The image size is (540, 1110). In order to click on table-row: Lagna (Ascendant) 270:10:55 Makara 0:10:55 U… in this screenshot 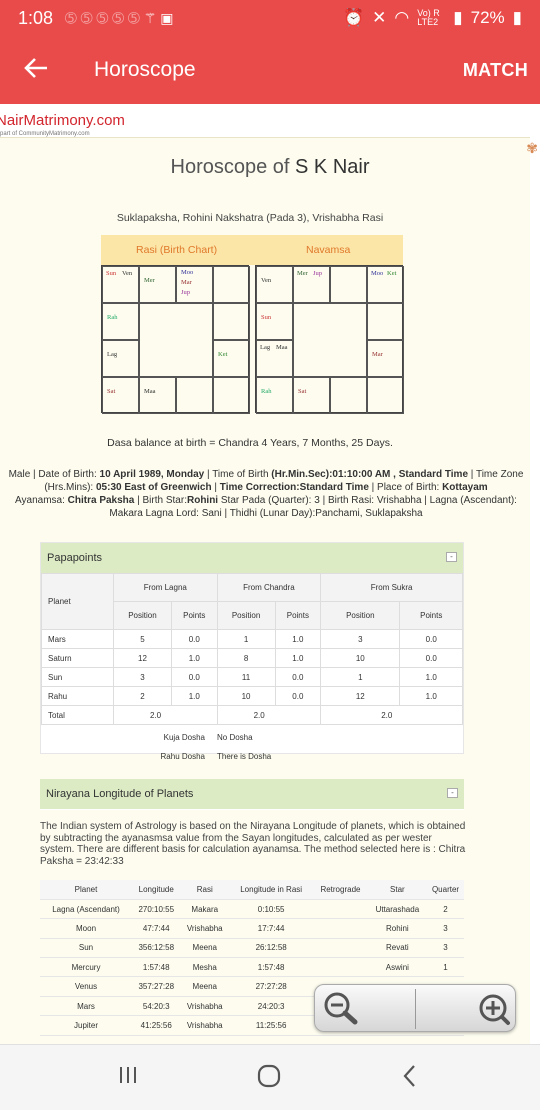, I will do `click(252, 909)`.